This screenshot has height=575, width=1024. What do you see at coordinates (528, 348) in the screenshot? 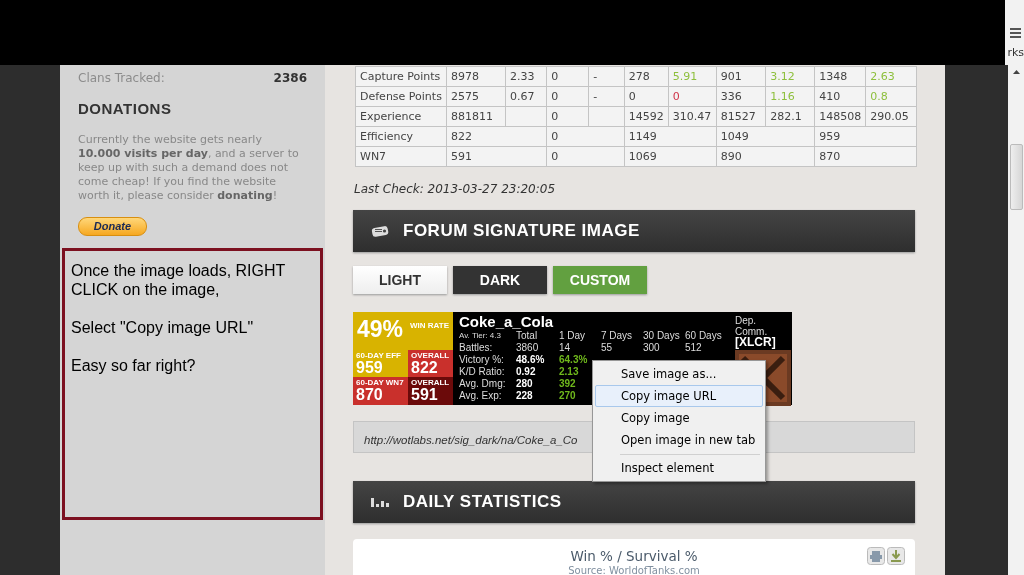
I see `stat-value: 3860` at bounding box center [528, 348].